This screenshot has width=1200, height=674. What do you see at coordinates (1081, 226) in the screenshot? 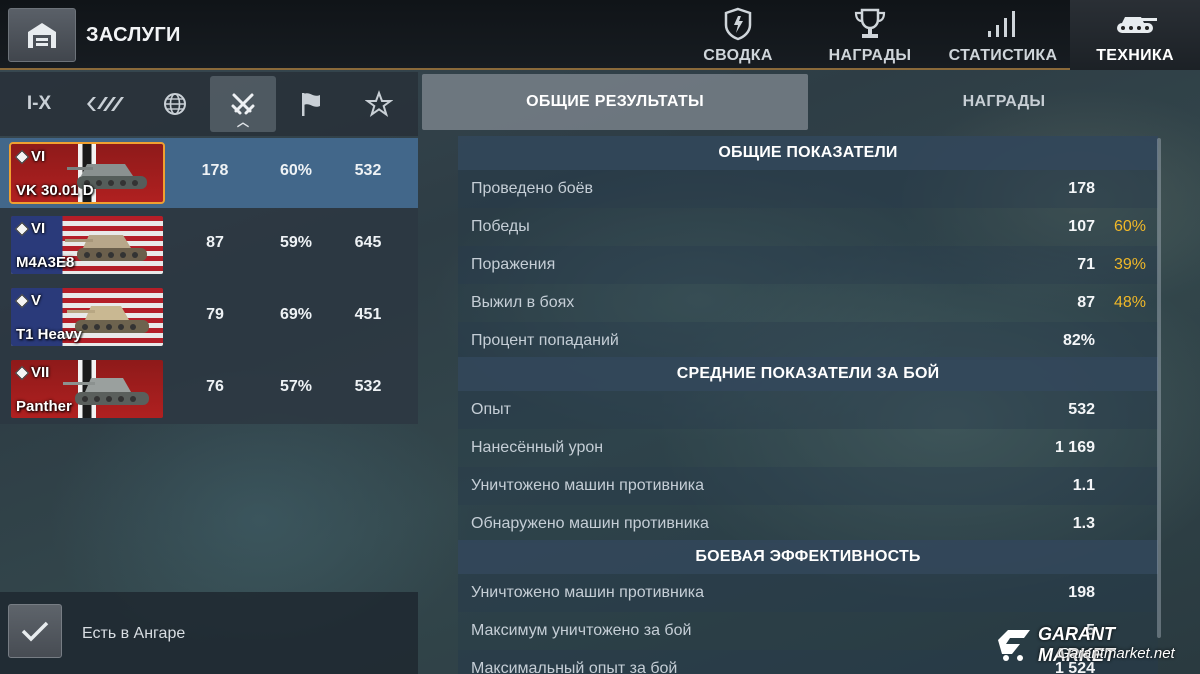
I see `stat-value: 107` at bounding box center [1081, 226].